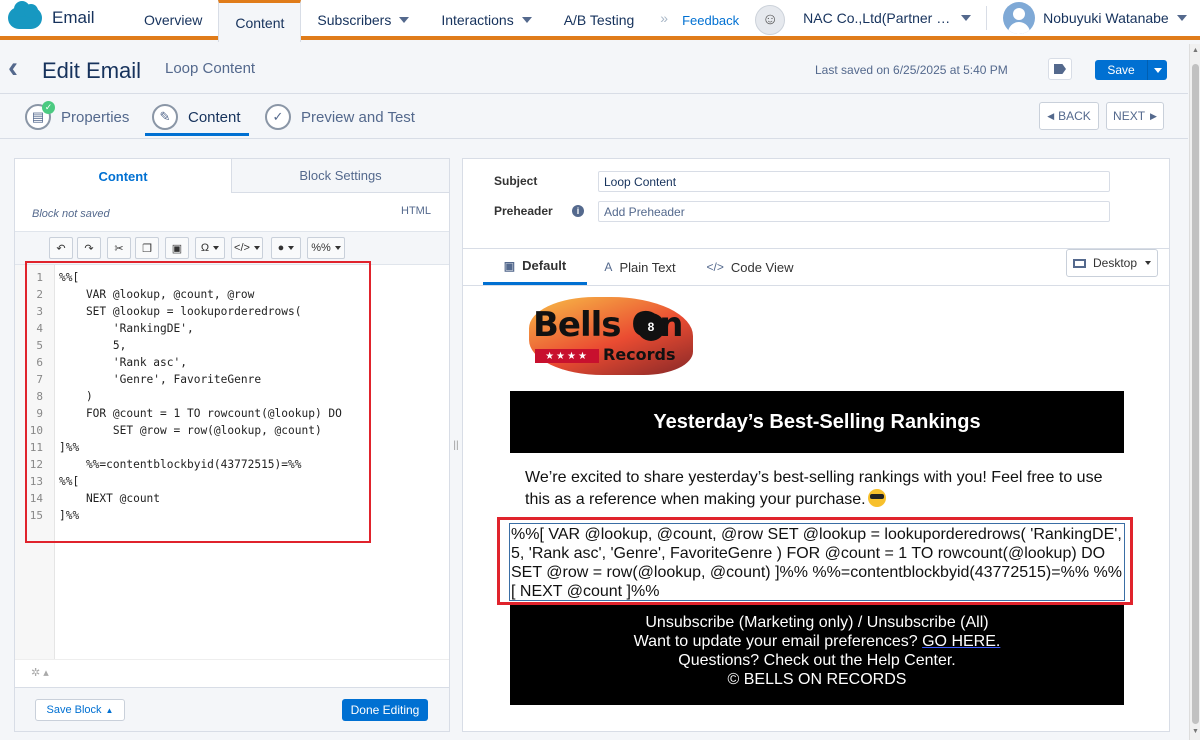 This screenshot has height=740, width=1200. What do you see at coordinates (232, 709) in the screenshot?
I see `editor-footer: Save Block ▲ Done Editing` at bounding box center [232, 709].